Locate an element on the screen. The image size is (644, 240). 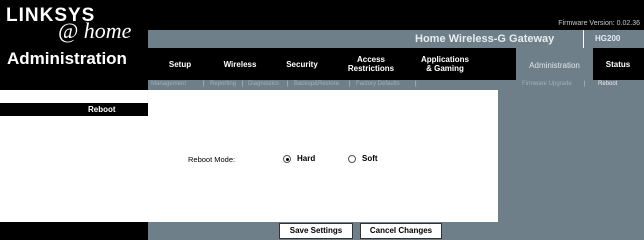
subtab-reporting: Reporting is located at coordinates (223, 84).